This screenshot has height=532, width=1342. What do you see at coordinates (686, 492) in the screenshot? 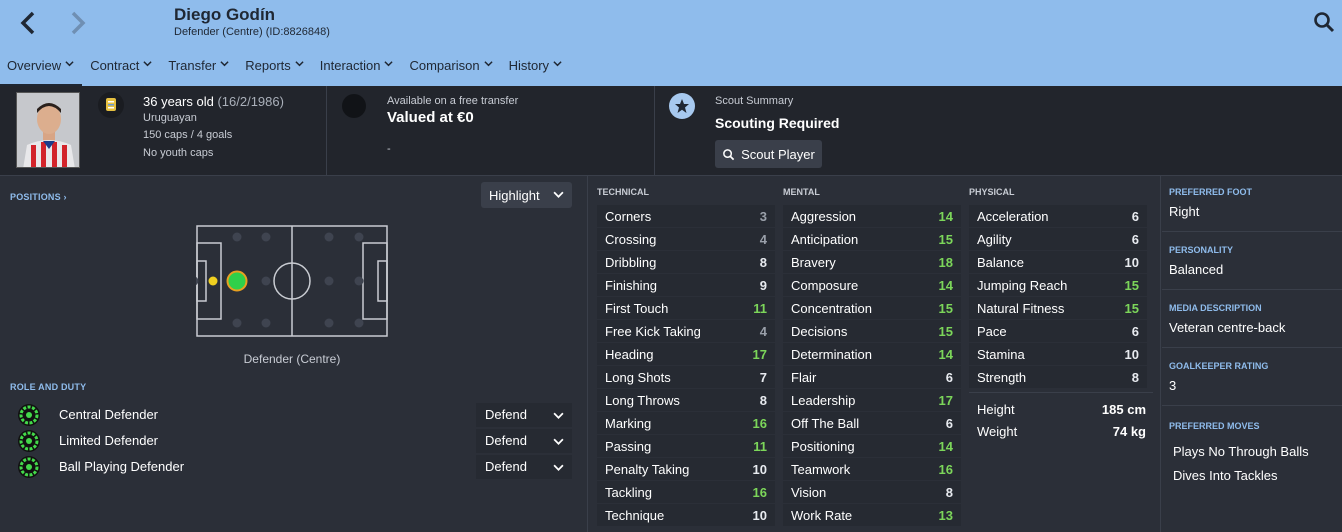
I see `attribute-row: Tackling 16` at bounding box center [686, 492].